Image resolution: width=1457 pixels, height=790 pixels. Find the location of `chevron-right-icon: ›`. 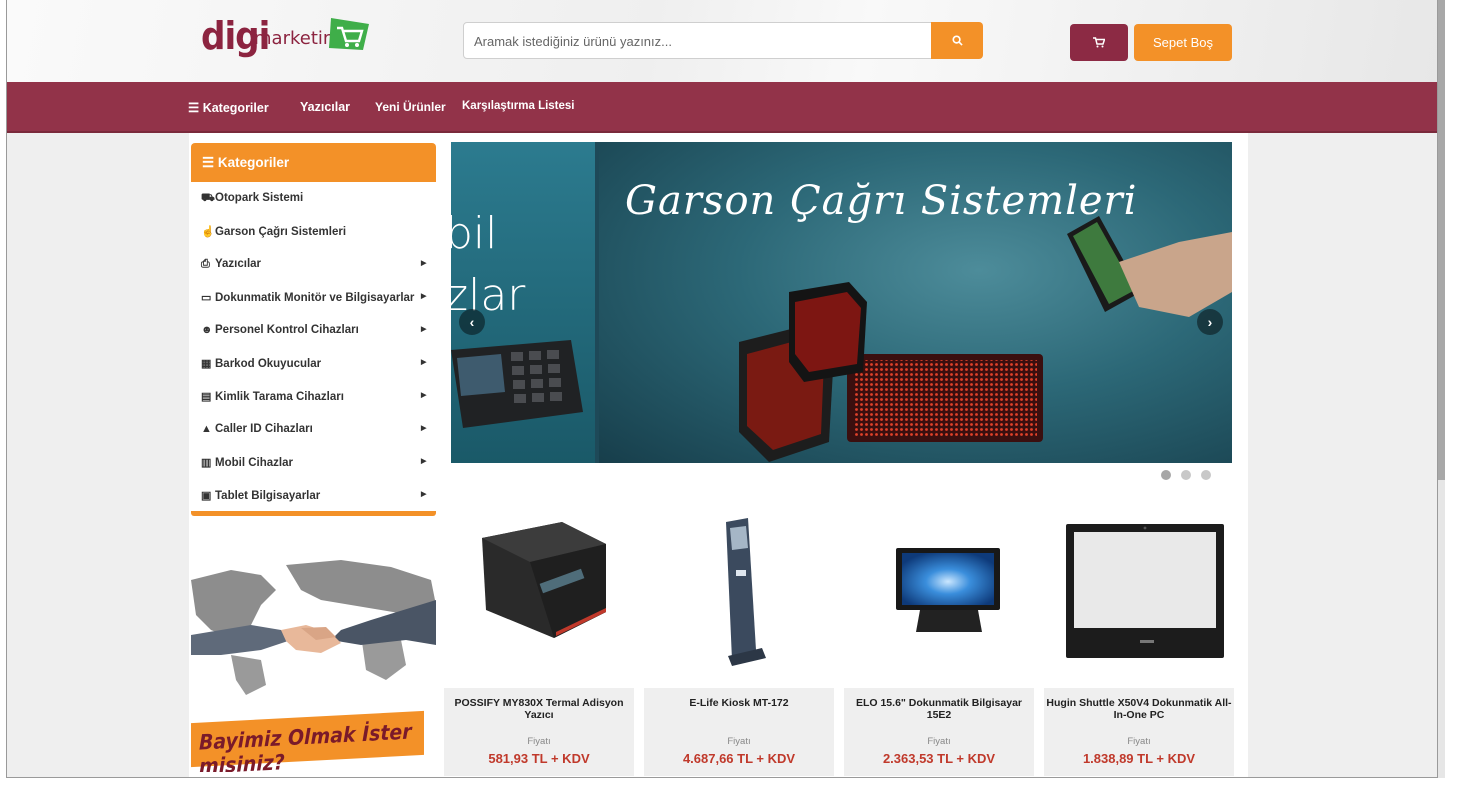

chevron-right-icon: › is located at coordinates (1210, 322).